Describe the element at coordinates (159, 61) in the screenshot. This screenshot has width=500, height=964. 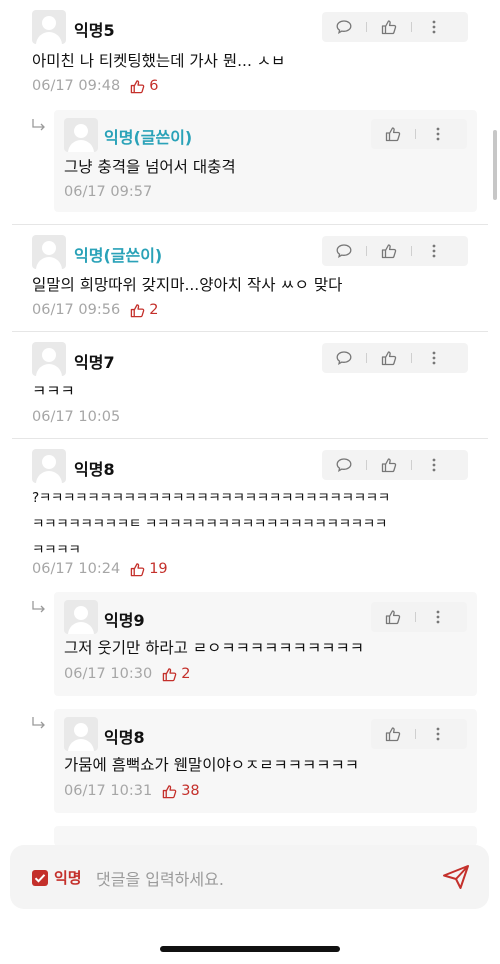
I see `comment-text: 아미친 나 티켓팅했는데 가사 뭔... ㅅㅂ` at that location.